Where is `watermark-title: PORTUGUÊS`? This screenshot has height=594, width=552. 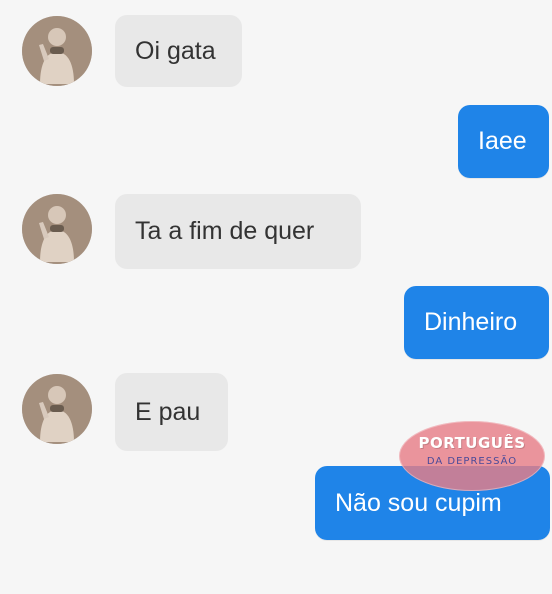
watermark-title: PORTUGUÊS is located at coordinates (472, 443).